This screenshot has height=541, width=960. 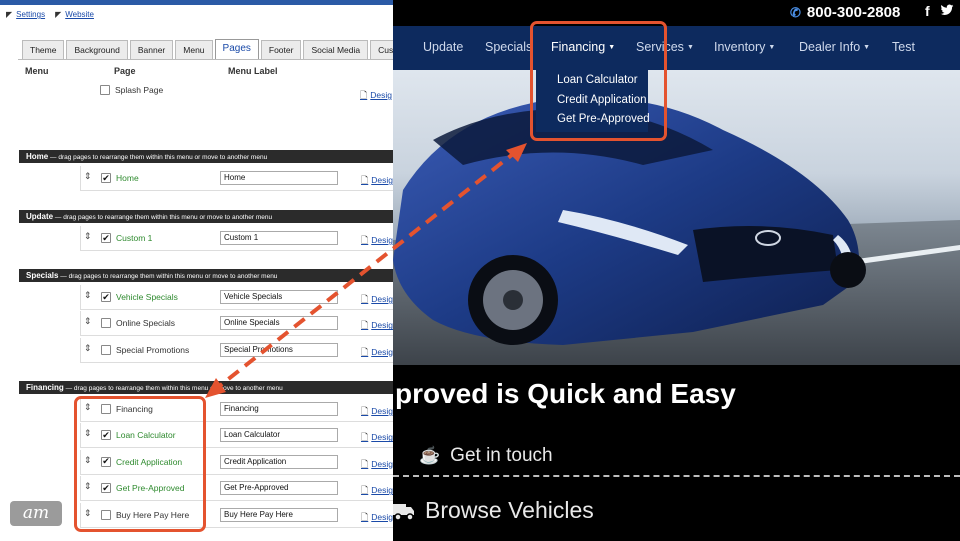 I want to click on menu-label-input: Credit Application, so click(x=279, y=461).